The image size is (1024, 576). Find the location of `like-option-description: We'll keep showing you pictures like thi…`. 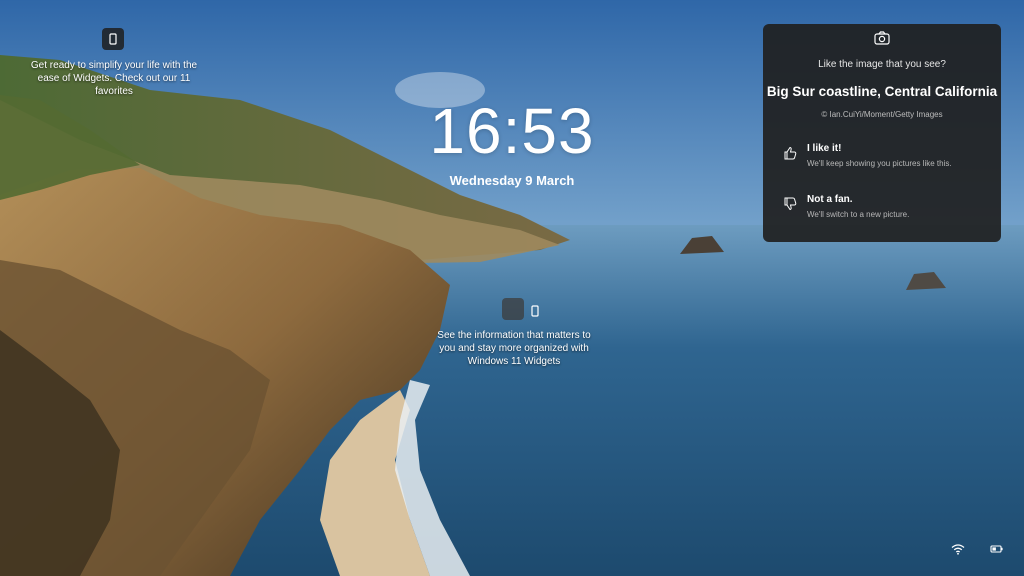

like-option-description: We'll keep showing you pictures like thi… is located at coordinates (879, 163).